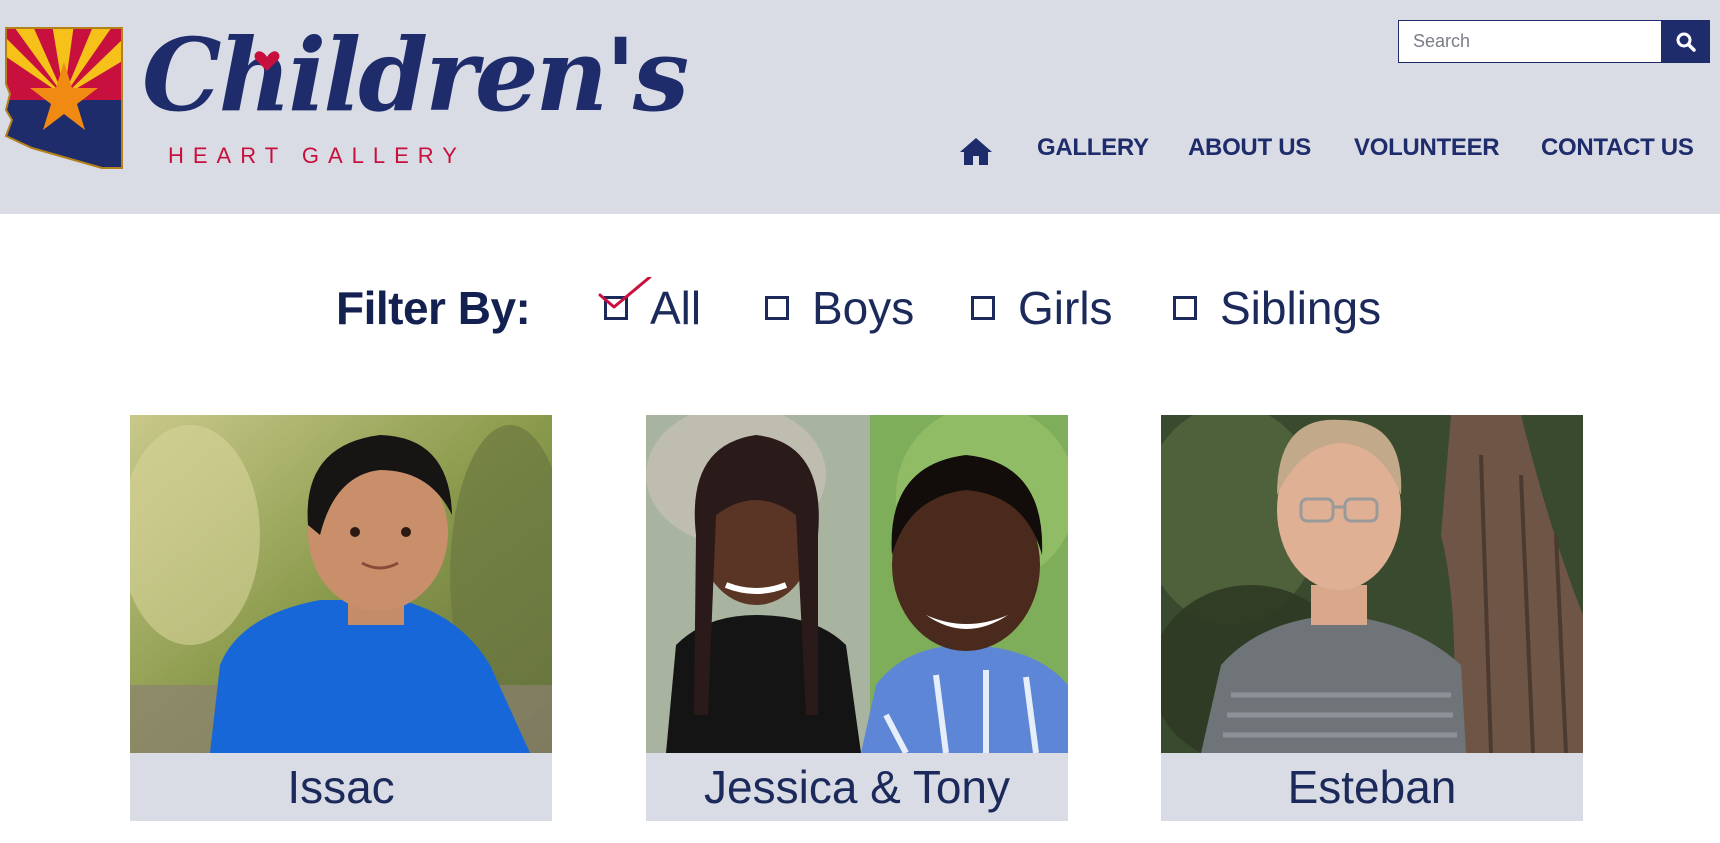 This screenshot has height=843, width=1720. I want to click on search-input, so click(1530, 41).